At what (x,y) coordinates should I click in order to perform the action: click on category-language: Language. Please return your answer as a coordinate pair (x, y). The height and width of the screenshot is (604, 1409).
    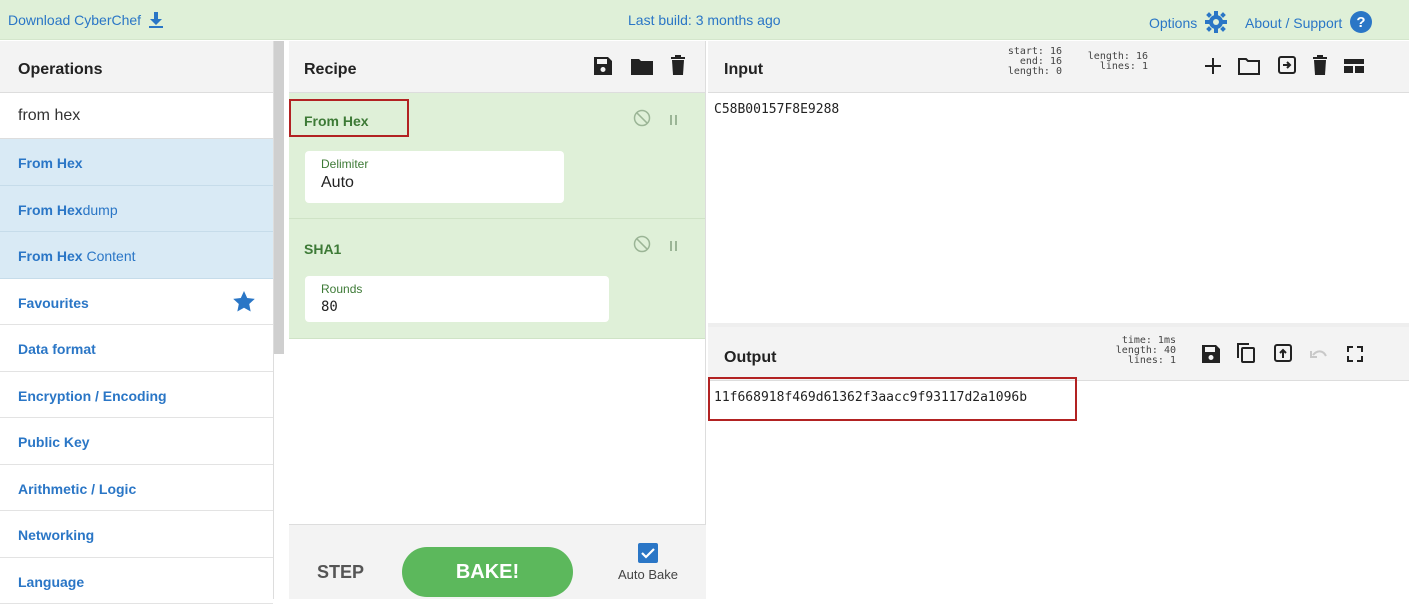
    Looking at the image, I should click on (136, 581).